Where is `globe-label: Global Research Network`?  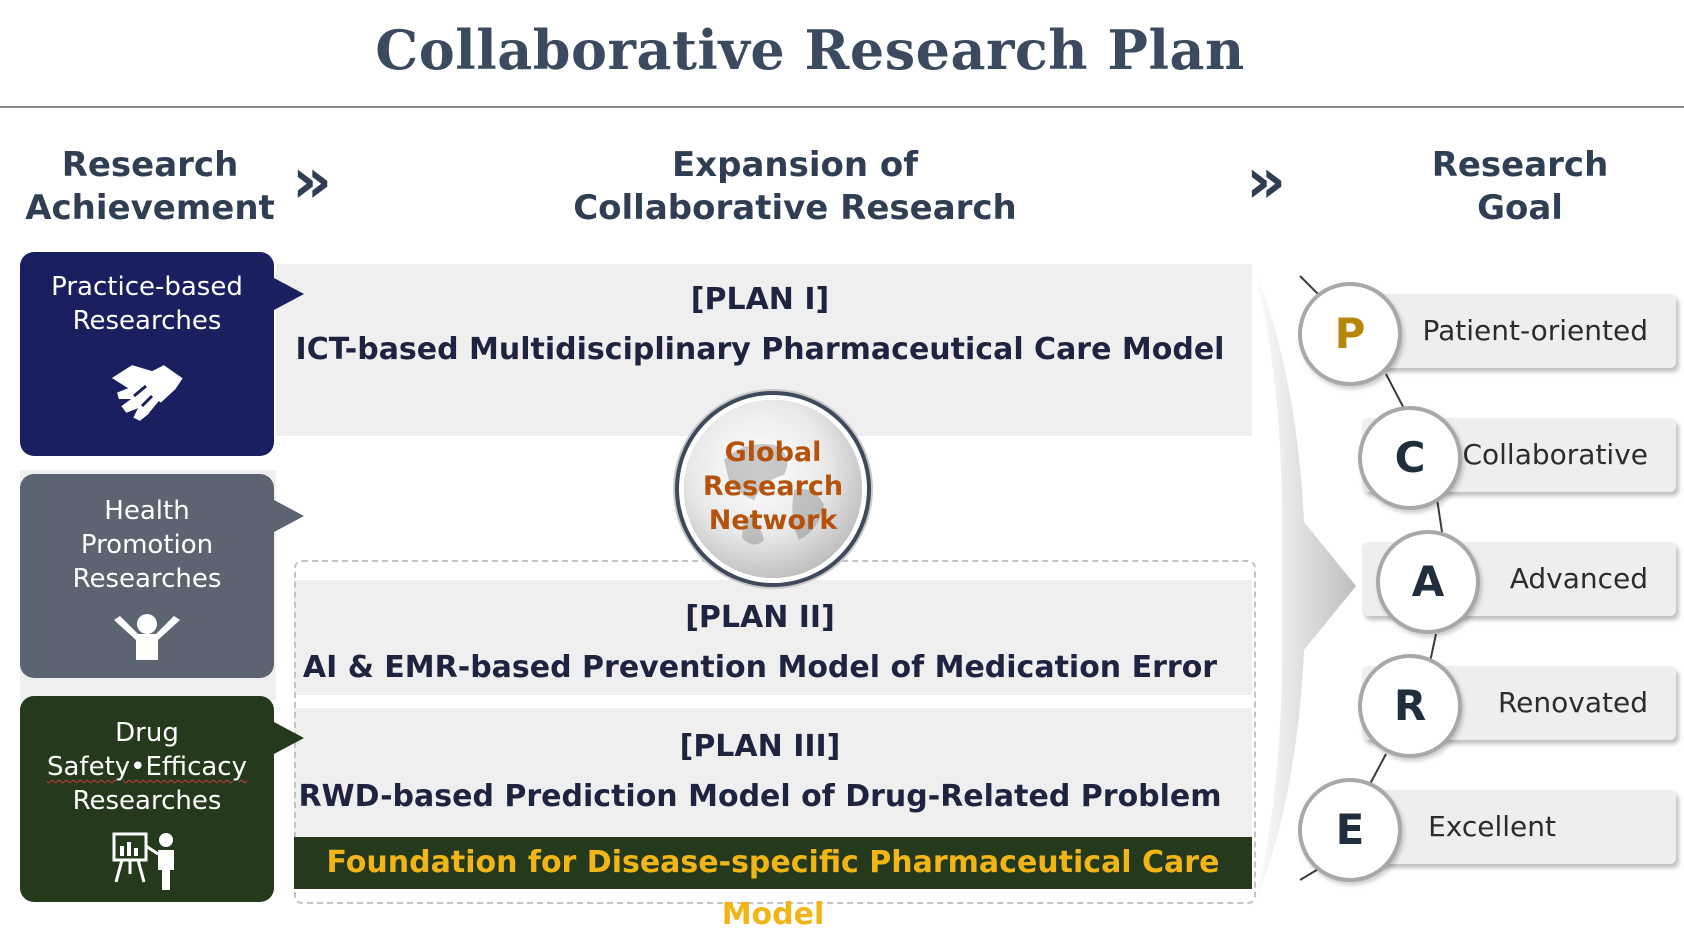
globe-label: Global Research Network is located at coordinates (773, 486).